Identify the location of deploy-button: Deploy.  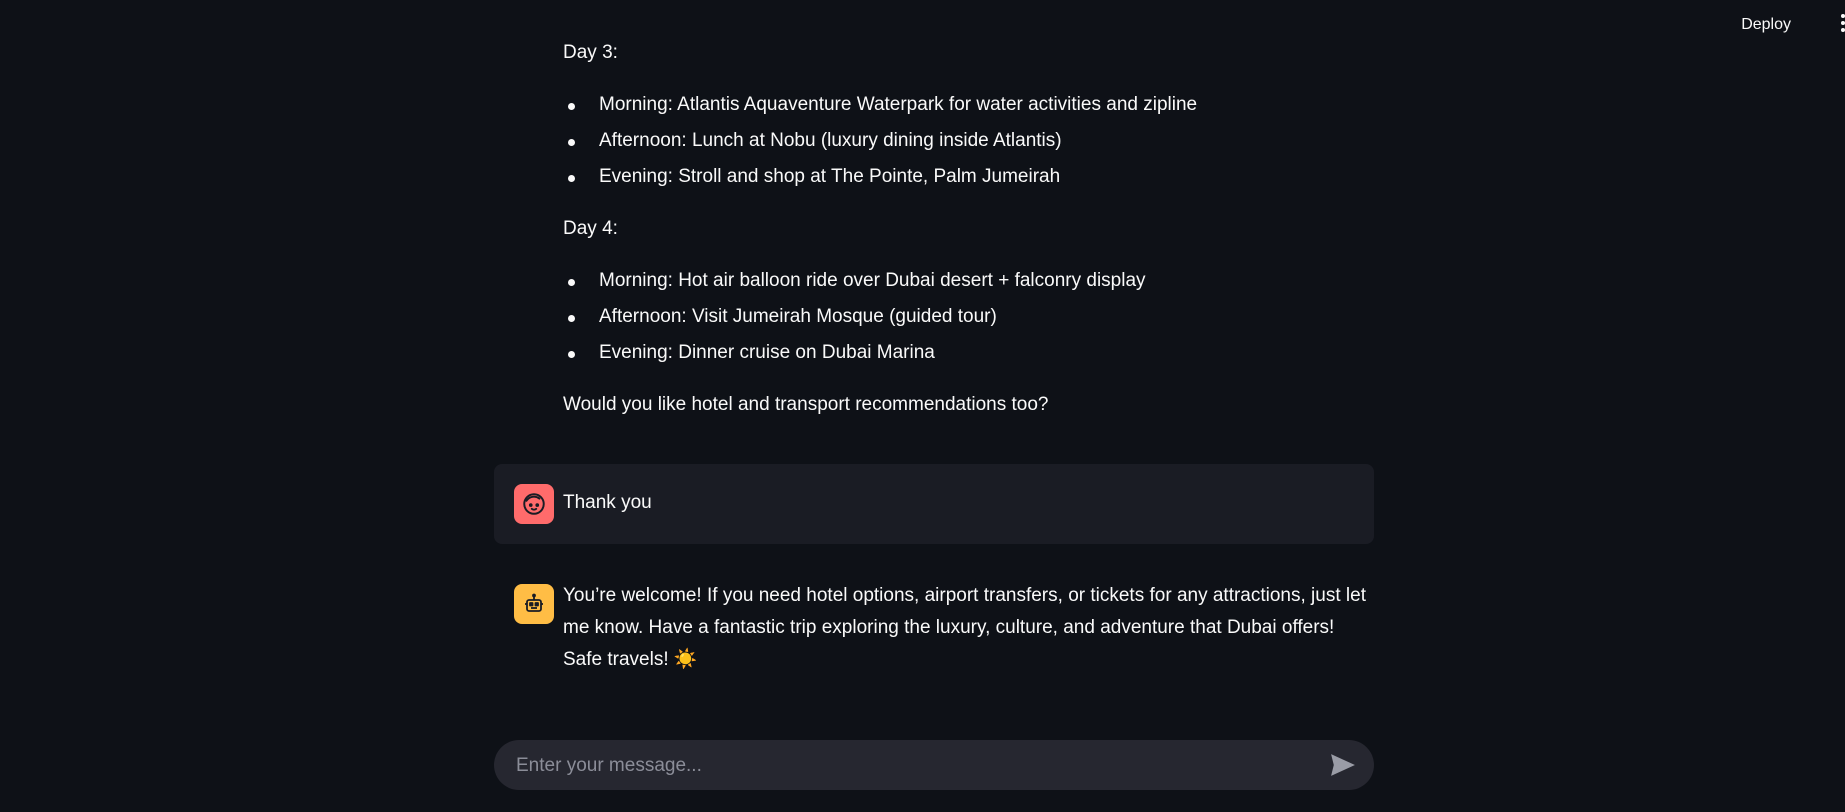
(1766, 25).